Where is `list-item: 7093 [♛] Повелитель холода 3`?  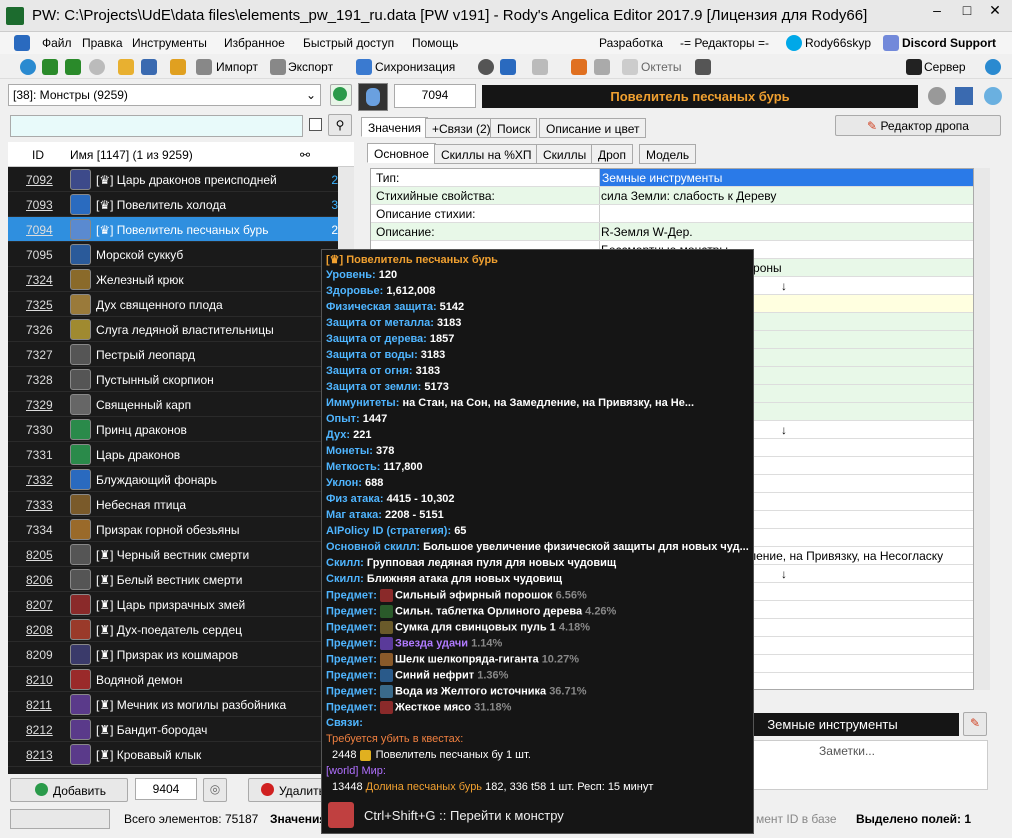
list-item: 7093 [♛] Повелитель холода 3 is located at coordinates (181, 204).